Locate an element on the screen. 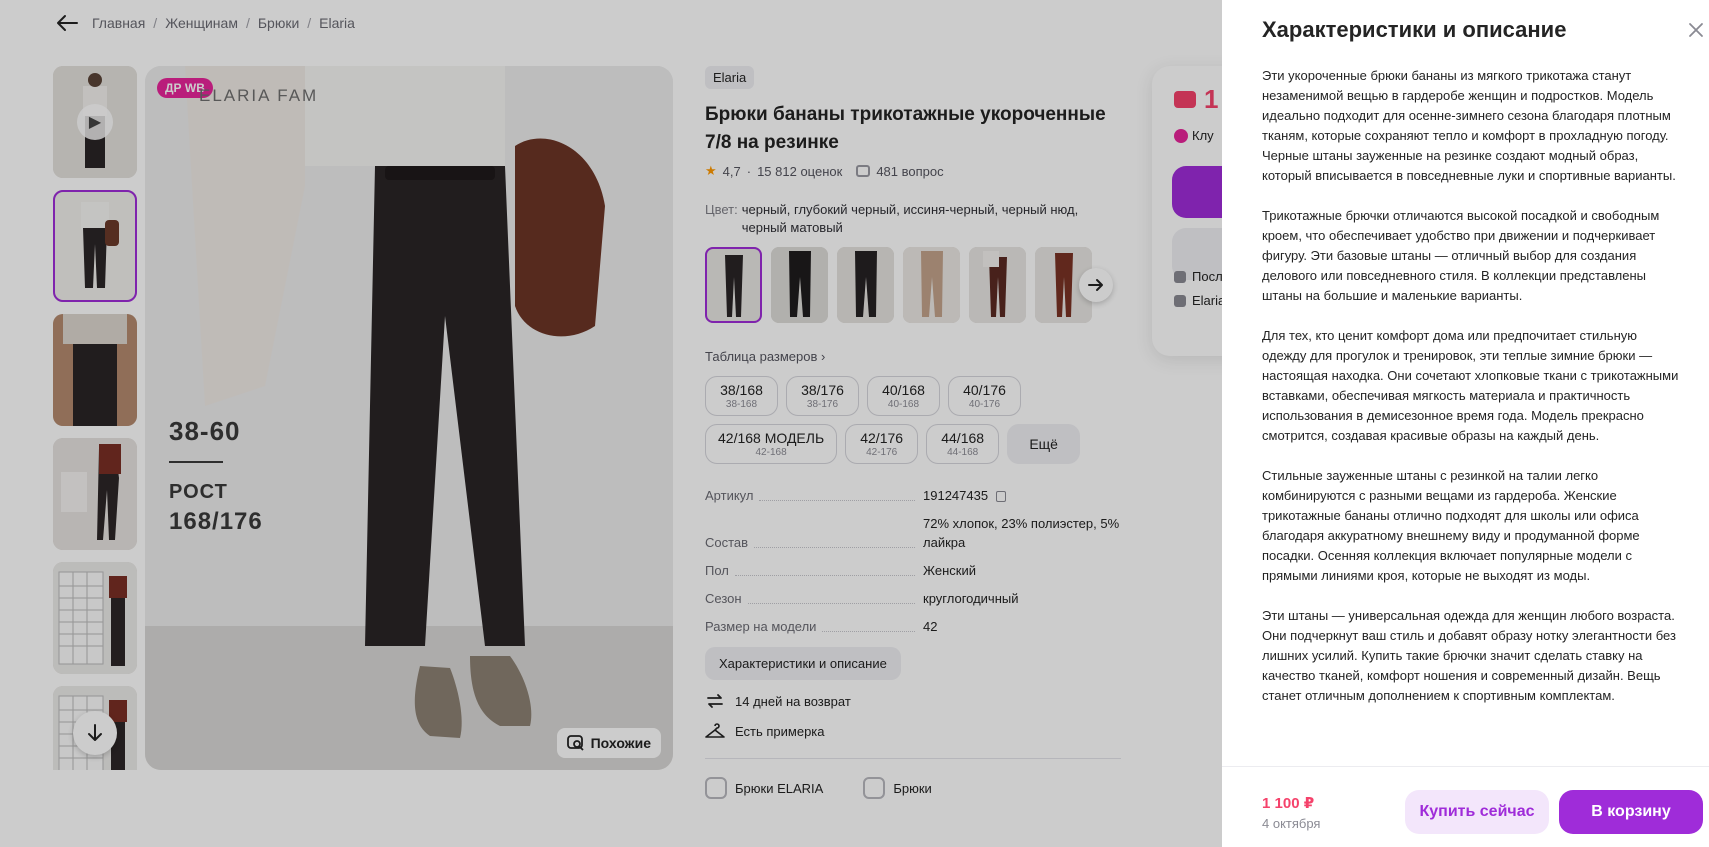 The height and width of the screenshot is (847, 1709). panel-title: Характеристики и описание is located at coordinates (1414, 29).